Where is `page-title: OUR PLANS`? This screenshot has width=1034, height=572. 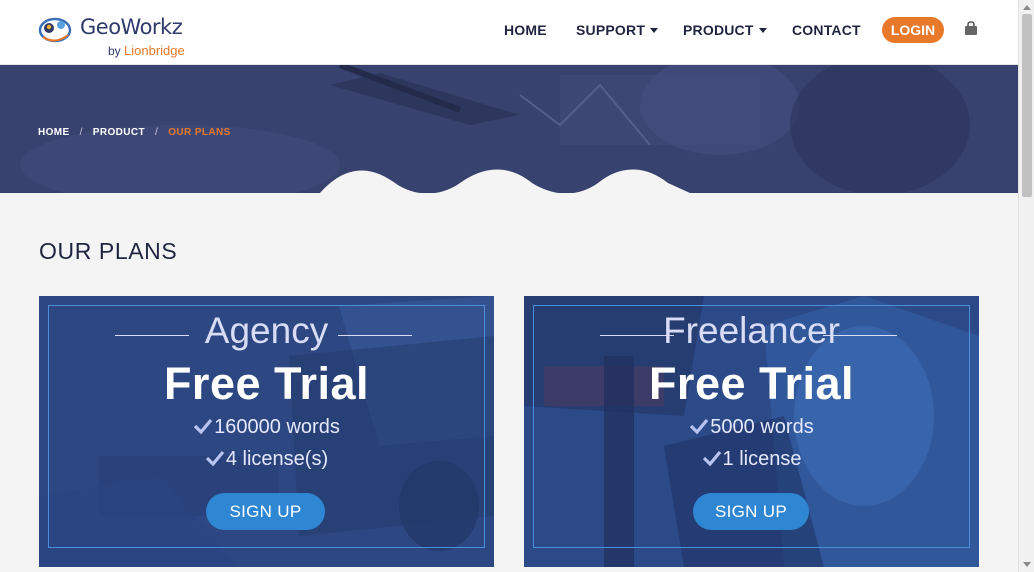 page-title: OUR PLANS is located at coordinates (108, 251).